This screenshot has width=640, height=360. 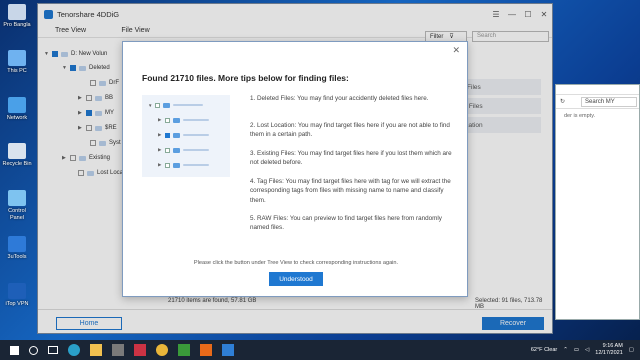 I want to click on explorer-search-input: Search MY, so click(x=609, y=101).